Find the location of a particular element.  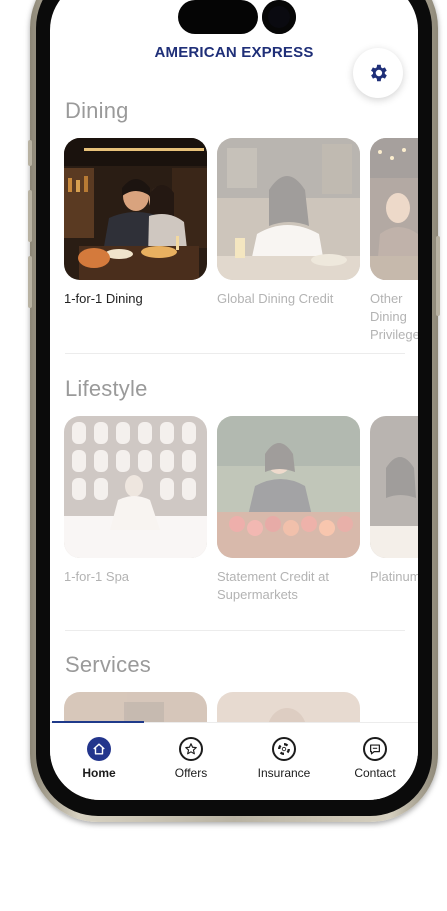

tab-offers: Offers is located at coordinates (191, 758).